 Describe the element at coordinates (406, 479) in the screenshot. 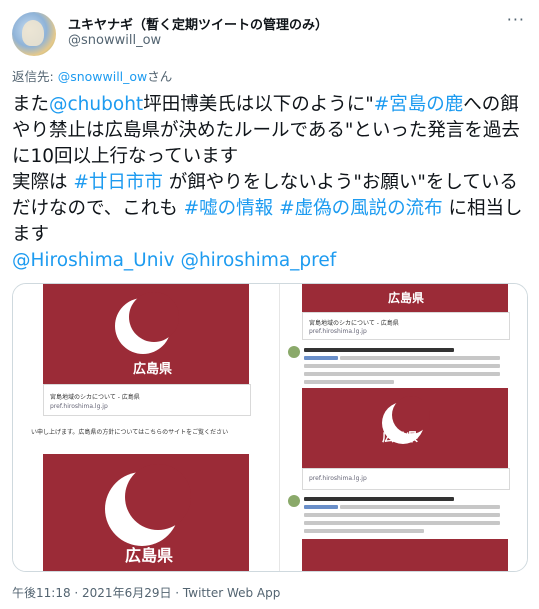

I see `card-caption: pref.hiroshima.lg.jp` at that location.